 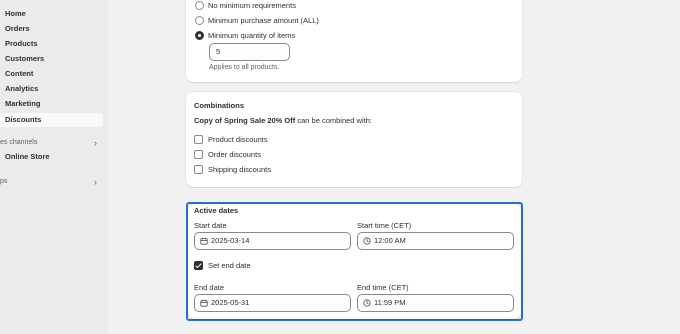 What do you see at coordinates (238, 139) in the screenshot?
I see `checkbox-product-discounts-label: Product discounts` at bounding box center [238, 139].